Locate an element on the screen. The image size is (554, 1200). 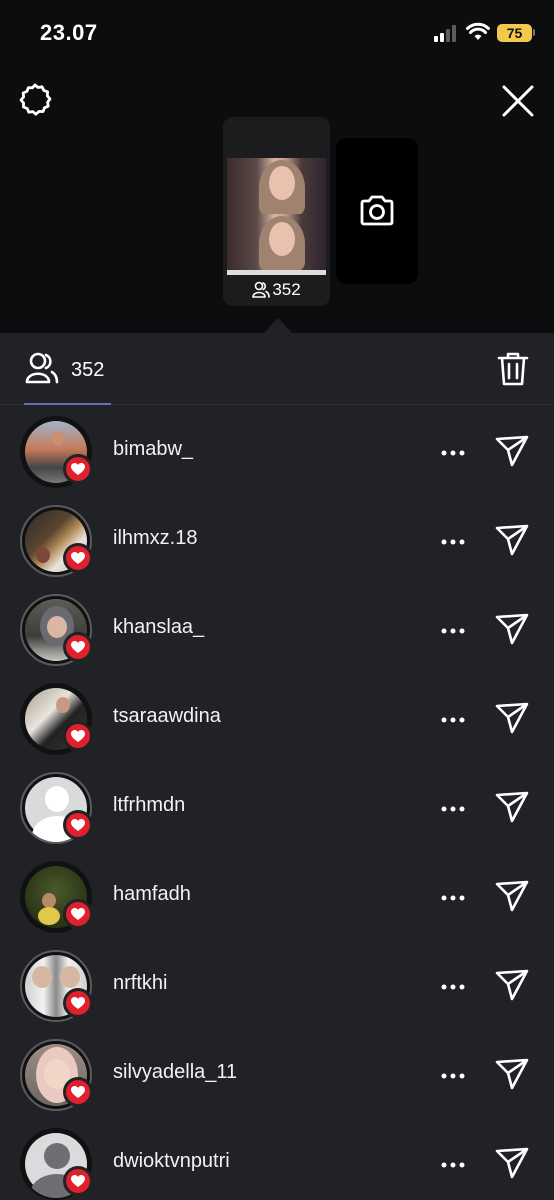
viewer-username: hamfadh is located at coordinates (152, 894).